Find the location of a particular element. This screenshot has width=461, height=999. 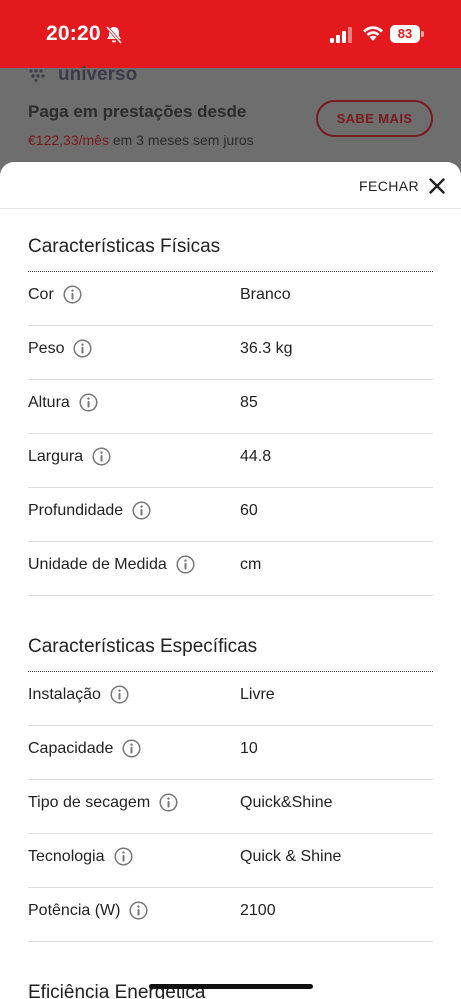

spec-label: Altura is located at coordinates (63, 402).